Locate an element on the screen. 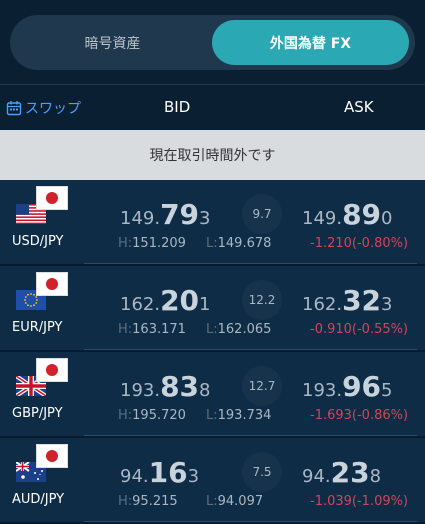 This screenshot has height=524, width=425. market-closed-banner: 現在取引時間外です is located at coordinates (212, 155).